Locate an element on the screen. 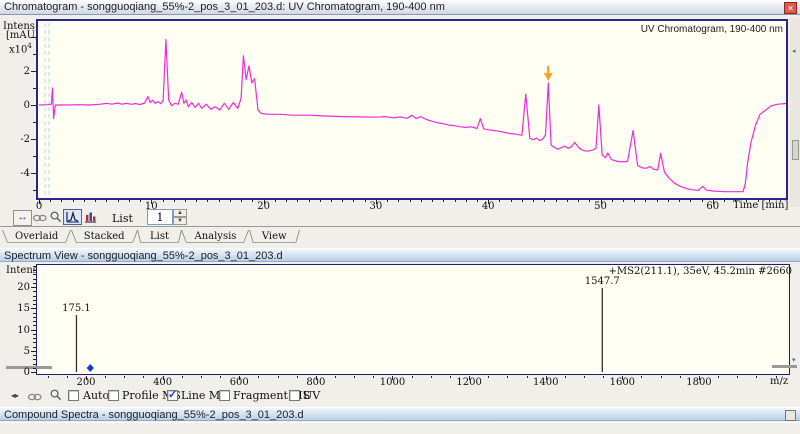 This screenshot has height=434, width=800. list-index-spinner: ▲ ▼ is located at coordinates (180, 217).